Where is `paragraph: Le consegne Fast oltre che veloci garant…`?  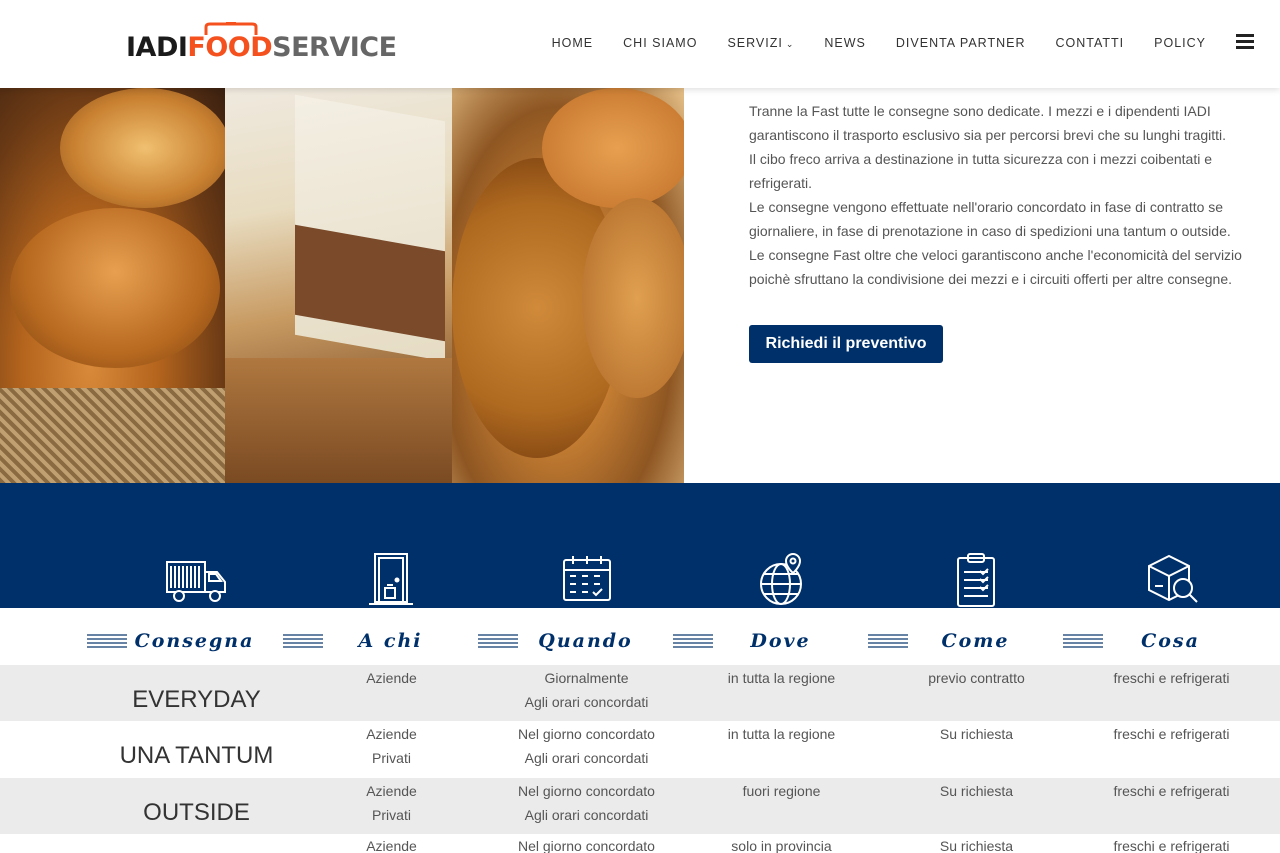
paragraph: Le consegne Fast oltre che veloci garant… is located at coordinates (995, 267).